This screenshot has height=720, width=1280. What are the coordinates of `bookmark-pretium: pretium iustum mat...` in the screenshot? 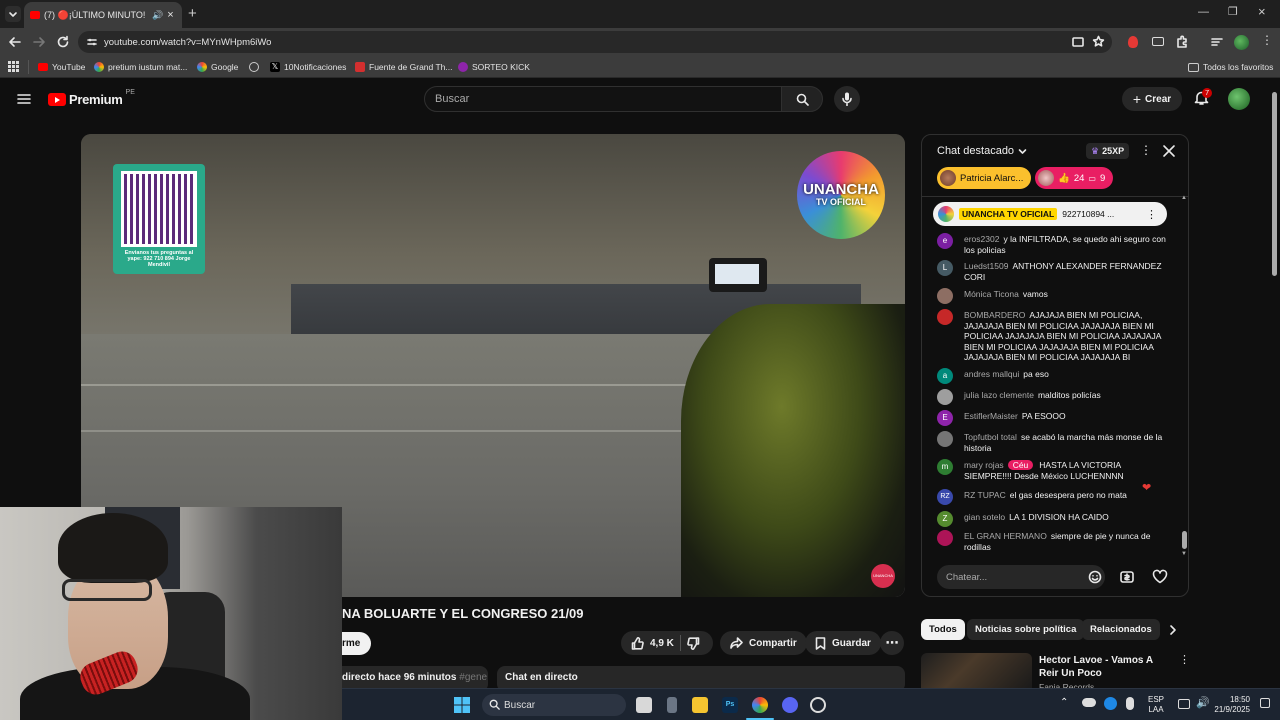 It's located at (140, 67).